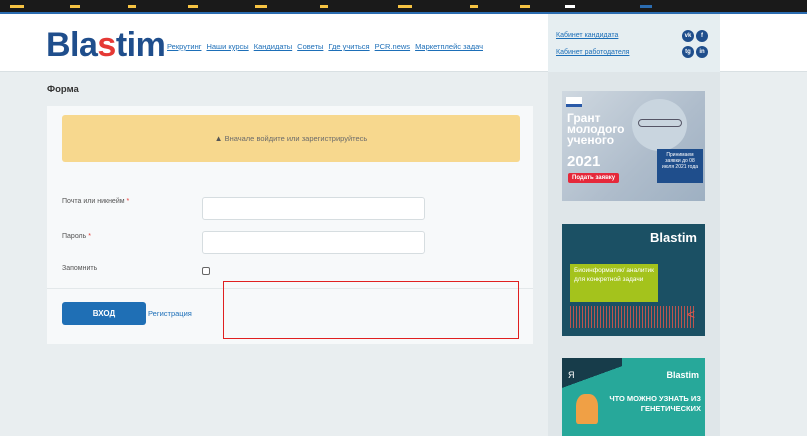 The height and width of the screenshot is (436, 807). I want to click on email-label-text: Почта или никнейм, so click(93, 201).